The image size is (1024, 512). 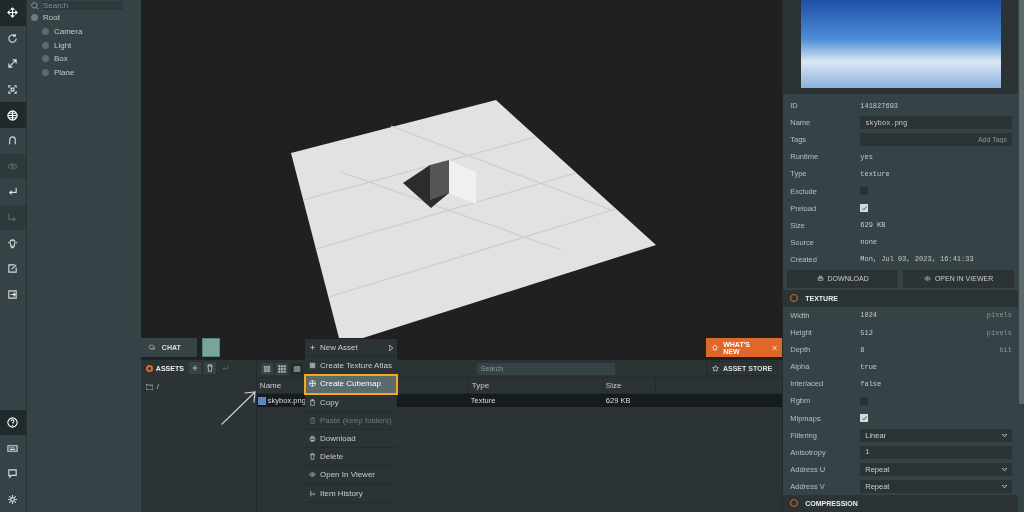 What do you see at coordinates (13, 218) in the screenshot?
I see `corner-arrow-icon` at bounding box center [13, 218].